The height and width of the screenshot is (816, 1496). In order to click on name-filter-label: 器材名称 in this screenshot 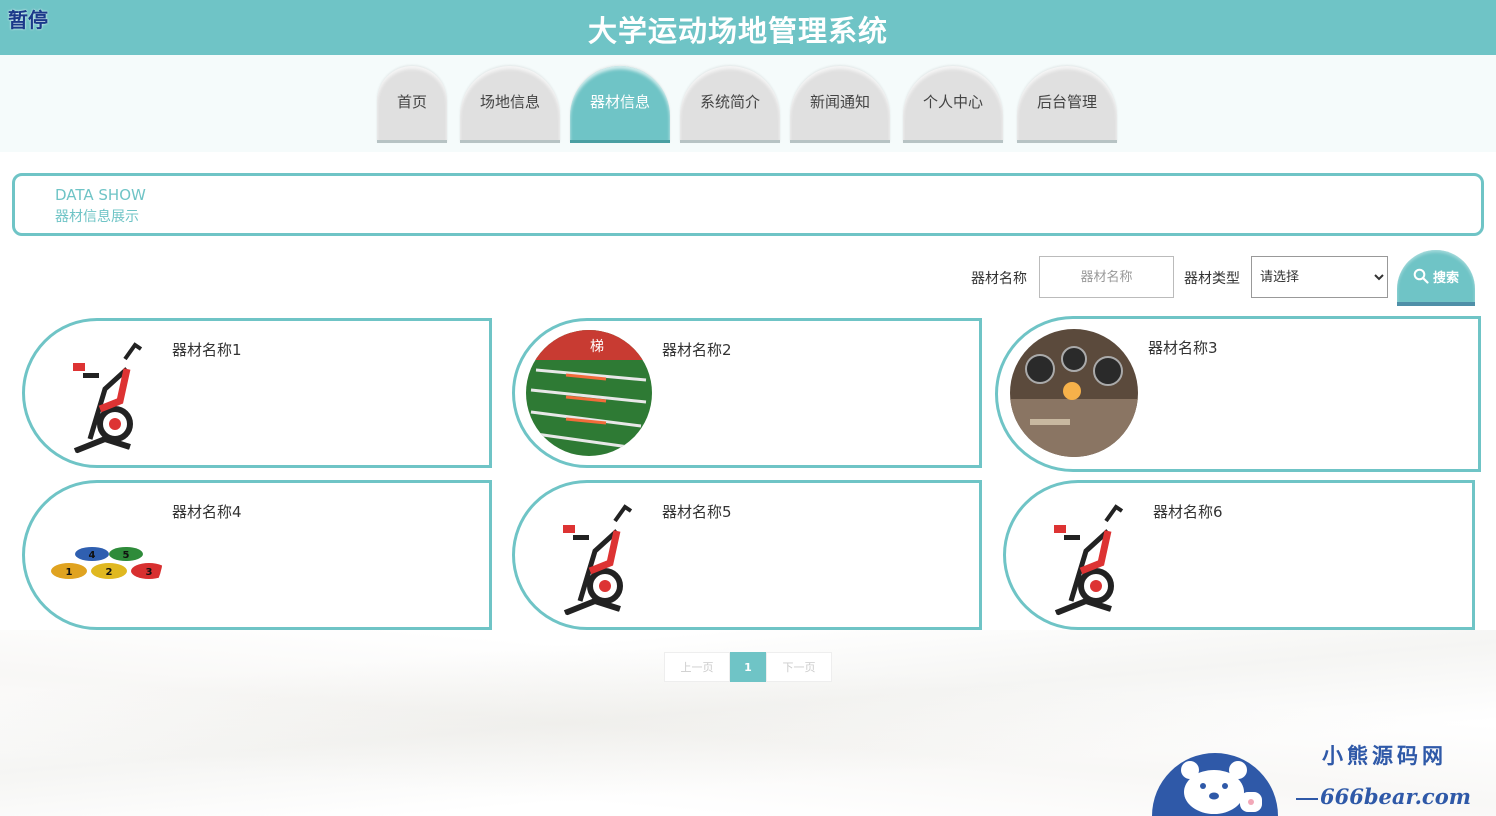, I will do `click(999, 279)`.